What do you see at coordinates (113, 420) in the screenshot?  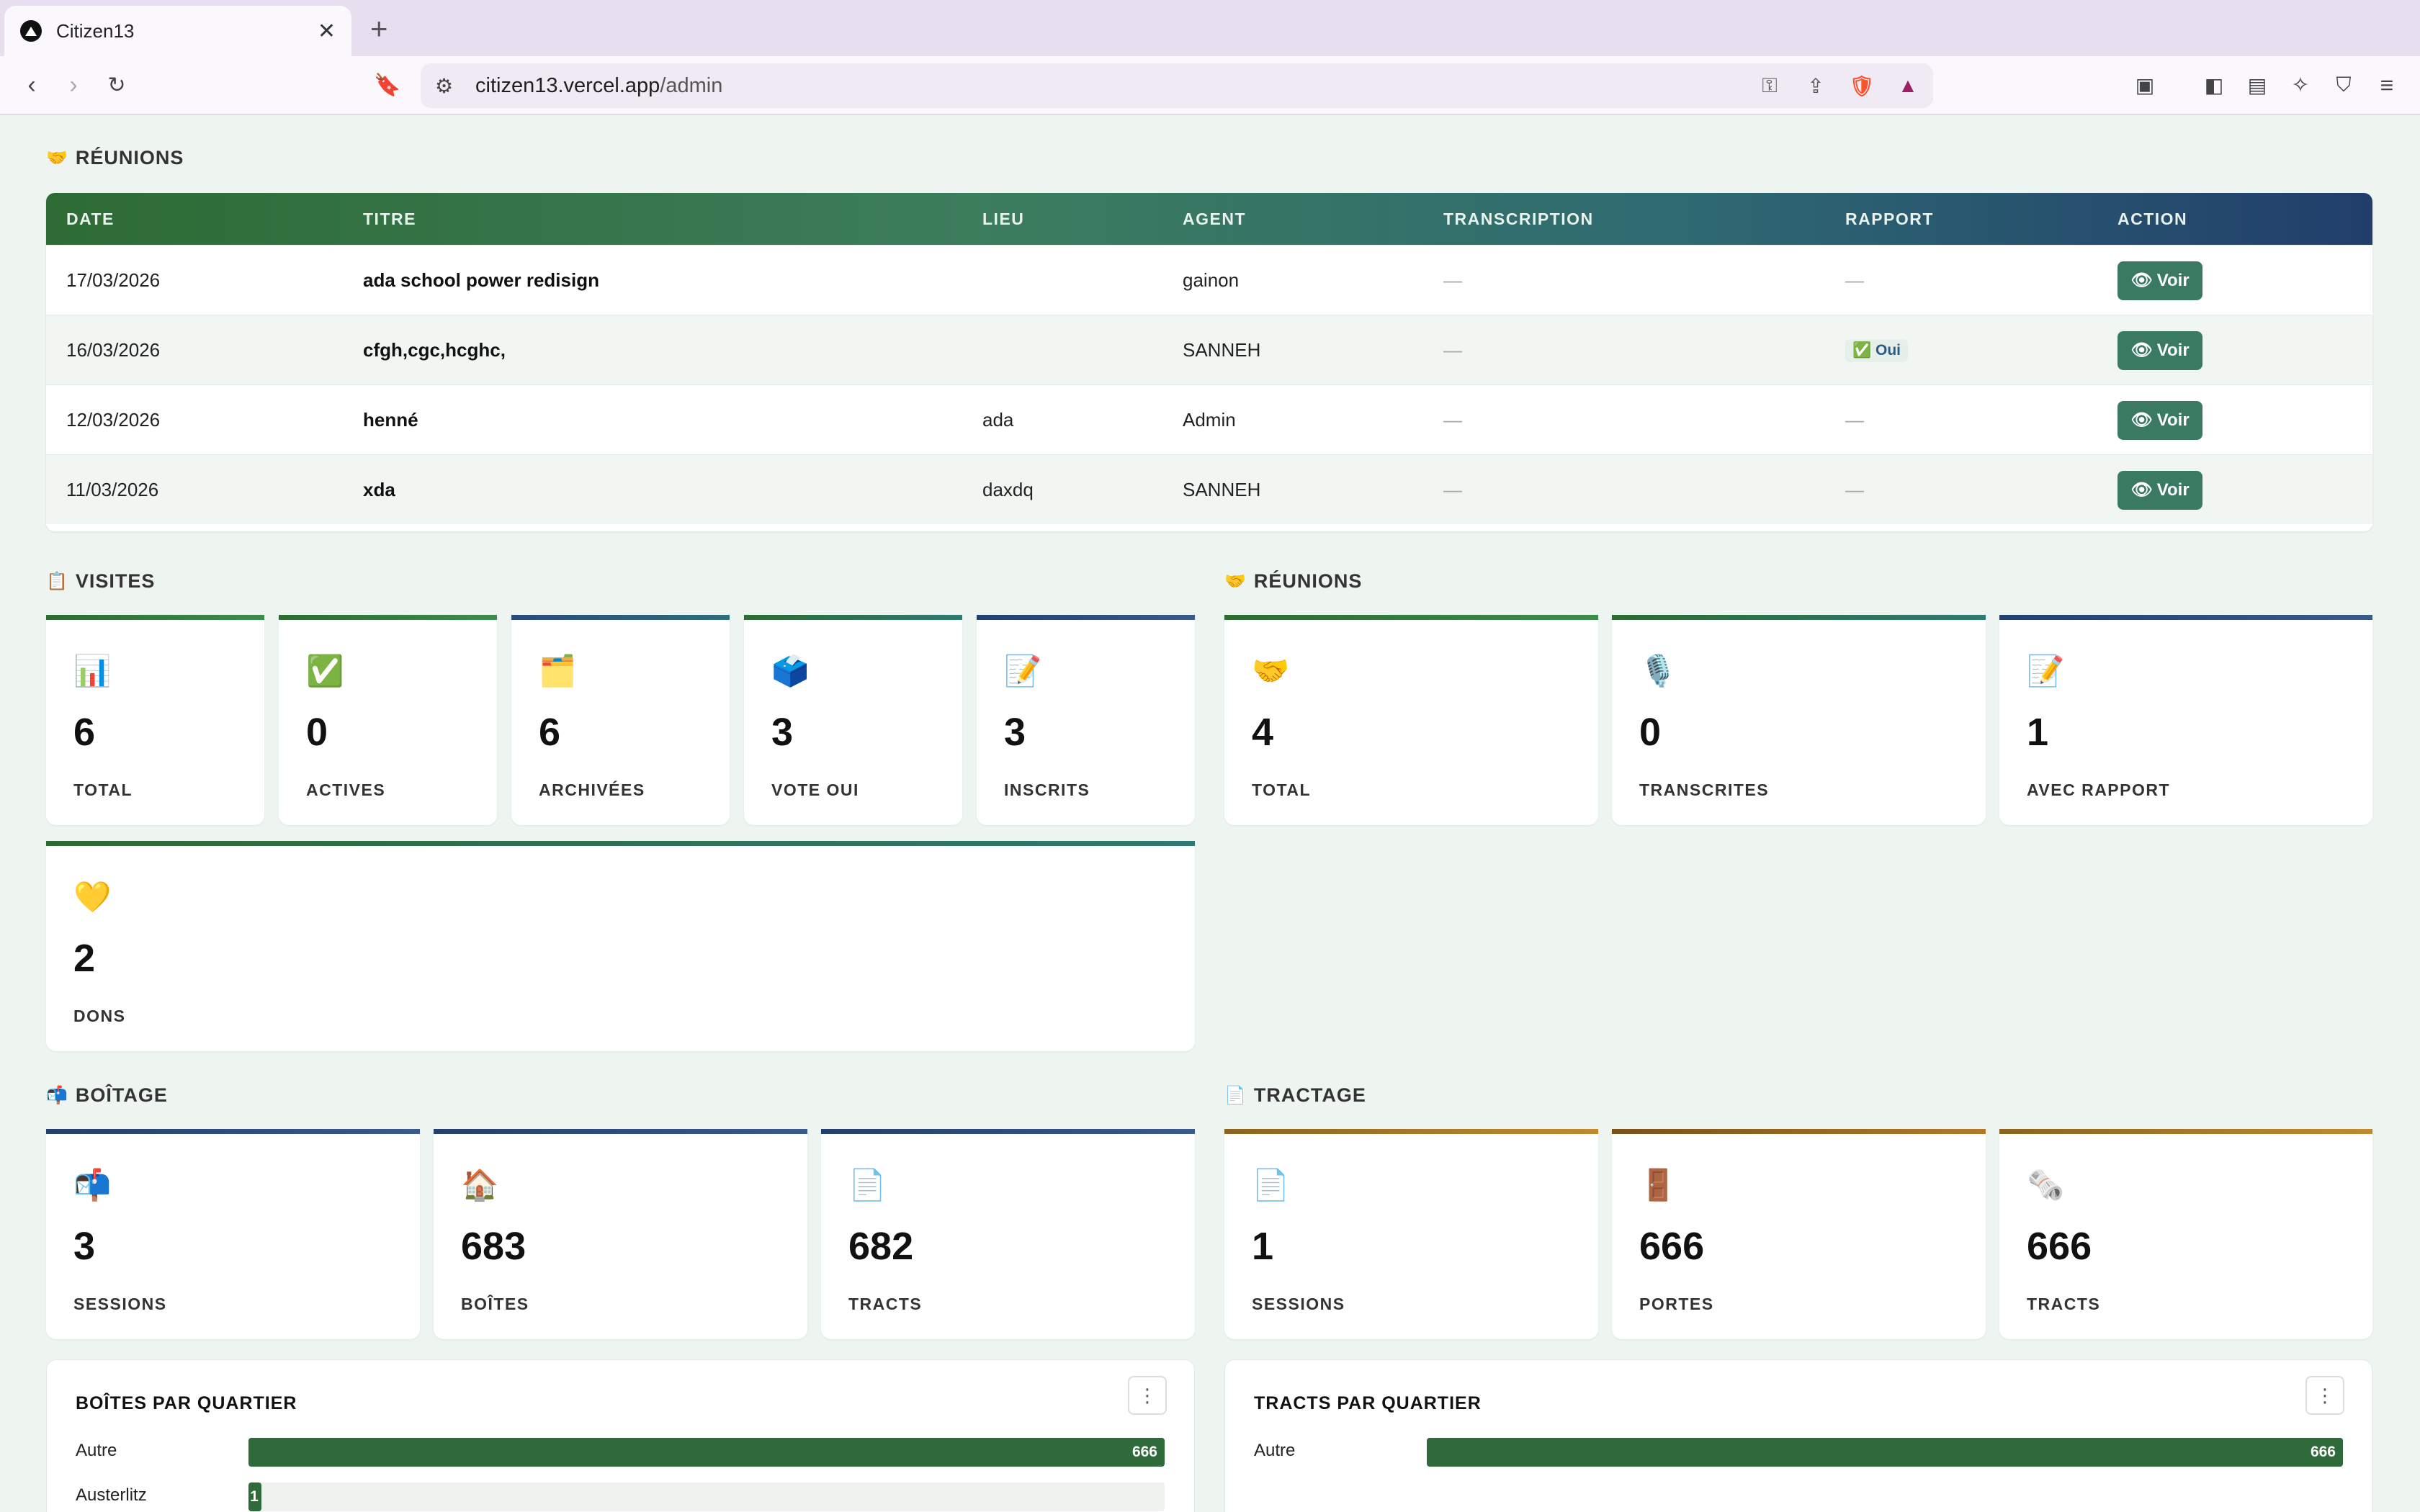 I see `cell-date: 12/03/2026` at bounding box center [113, 420].